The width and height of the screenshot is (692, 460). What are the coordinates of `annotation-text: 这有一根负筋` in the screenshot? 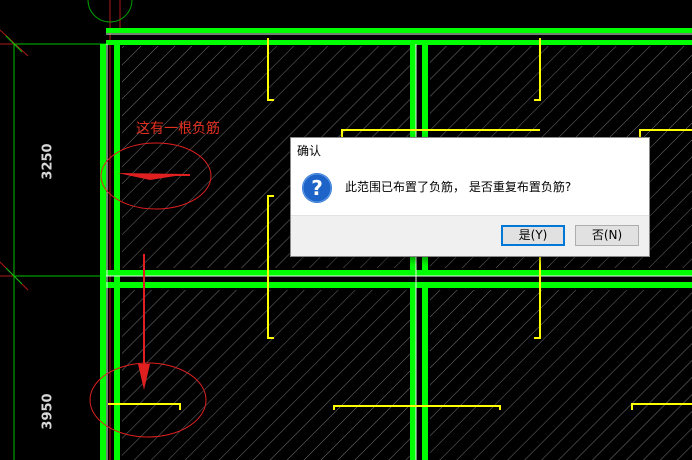 It's located at (178, 129).